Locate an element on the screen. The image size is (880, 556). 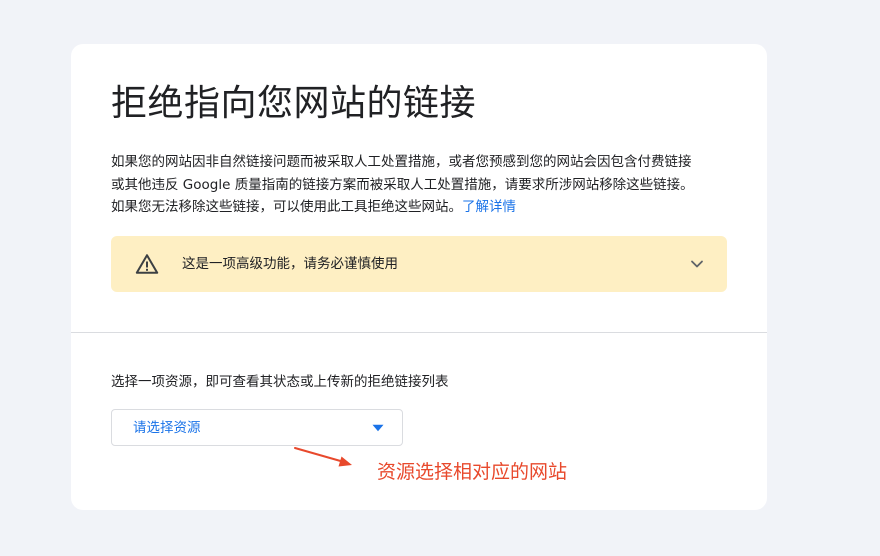
caret-down-icon is located at coordinates (378, 428).